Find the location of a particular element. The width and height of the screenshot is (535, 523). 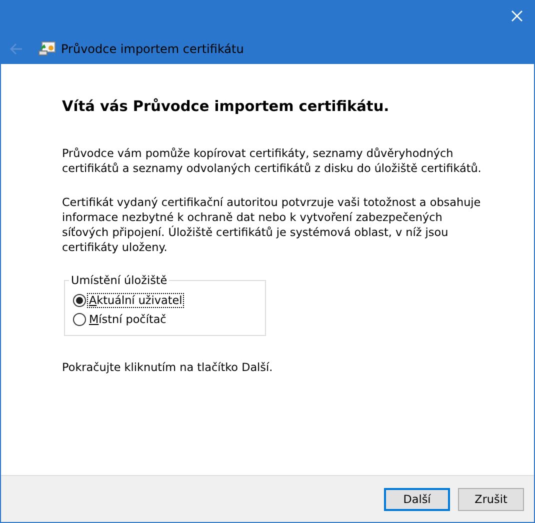

hint-text: Pokračujte kliknutím na tlačítko Další. is located at coordinates (168, 367).